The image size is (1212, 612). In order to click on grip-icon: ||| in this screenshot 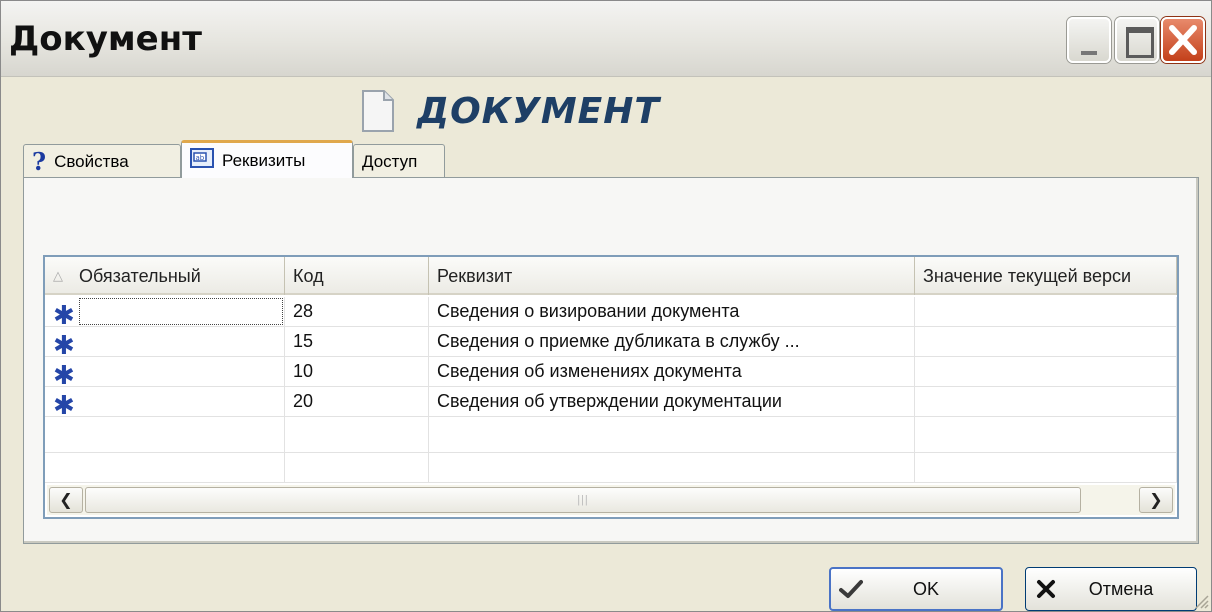, I will do `click(583, 500)`.